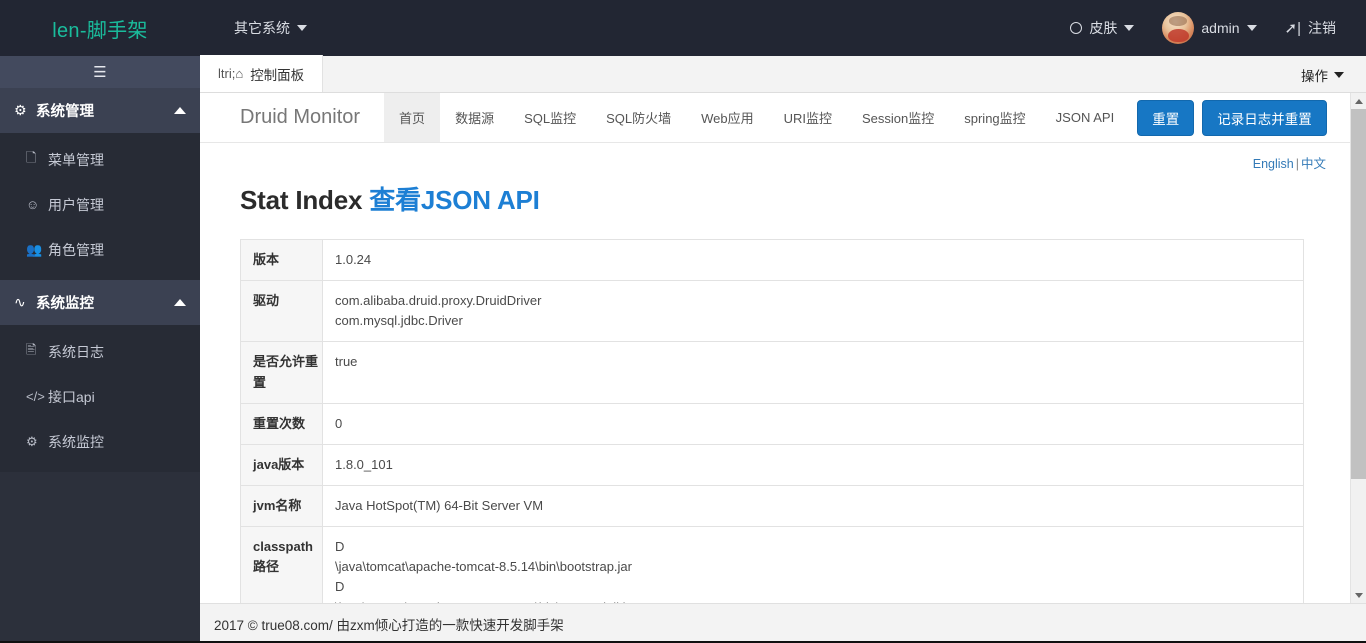  What do you see at coordinates (281, 564) in the screenshot?
I see `table-cell-key: classpath路径` at bounding box center [281, 564].